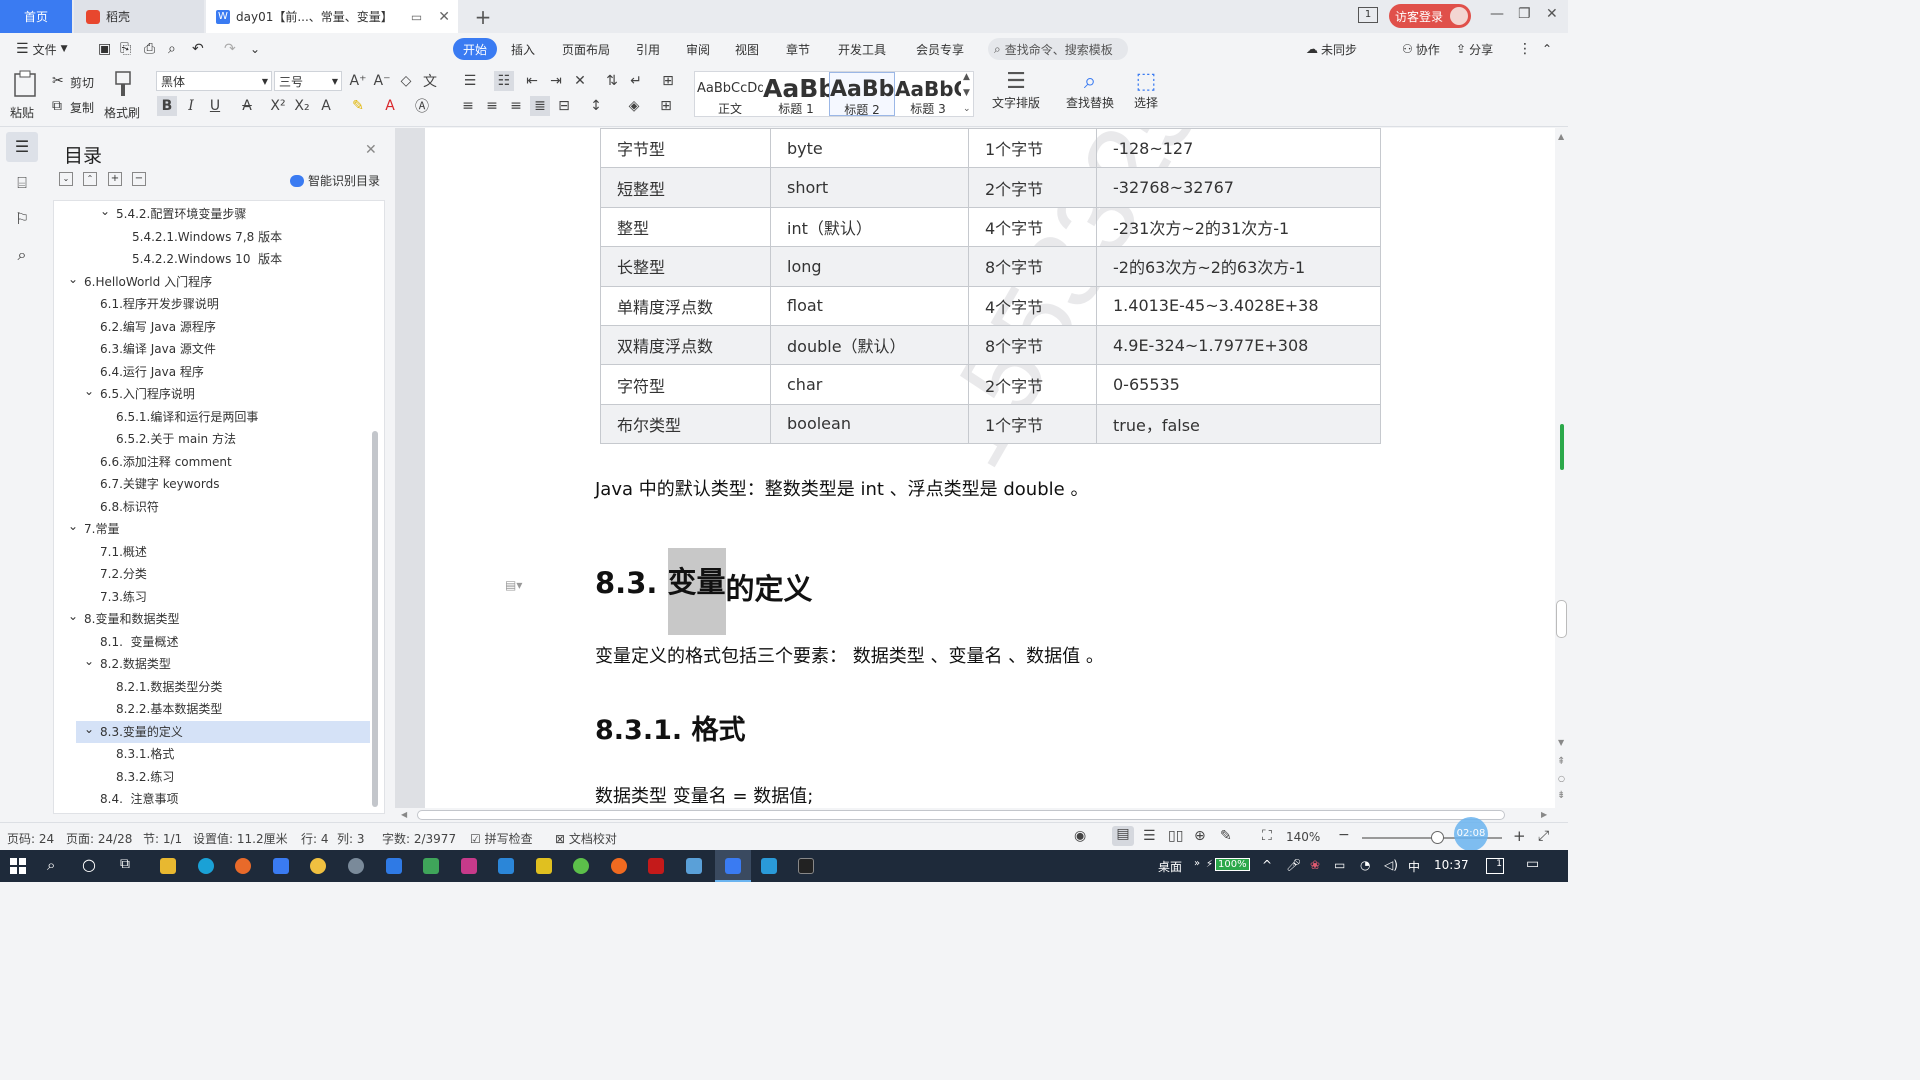  Describe the element at coordinates (1543, 836) in the screenshot. I see `fullscreen-icon: ⤢` at that location.